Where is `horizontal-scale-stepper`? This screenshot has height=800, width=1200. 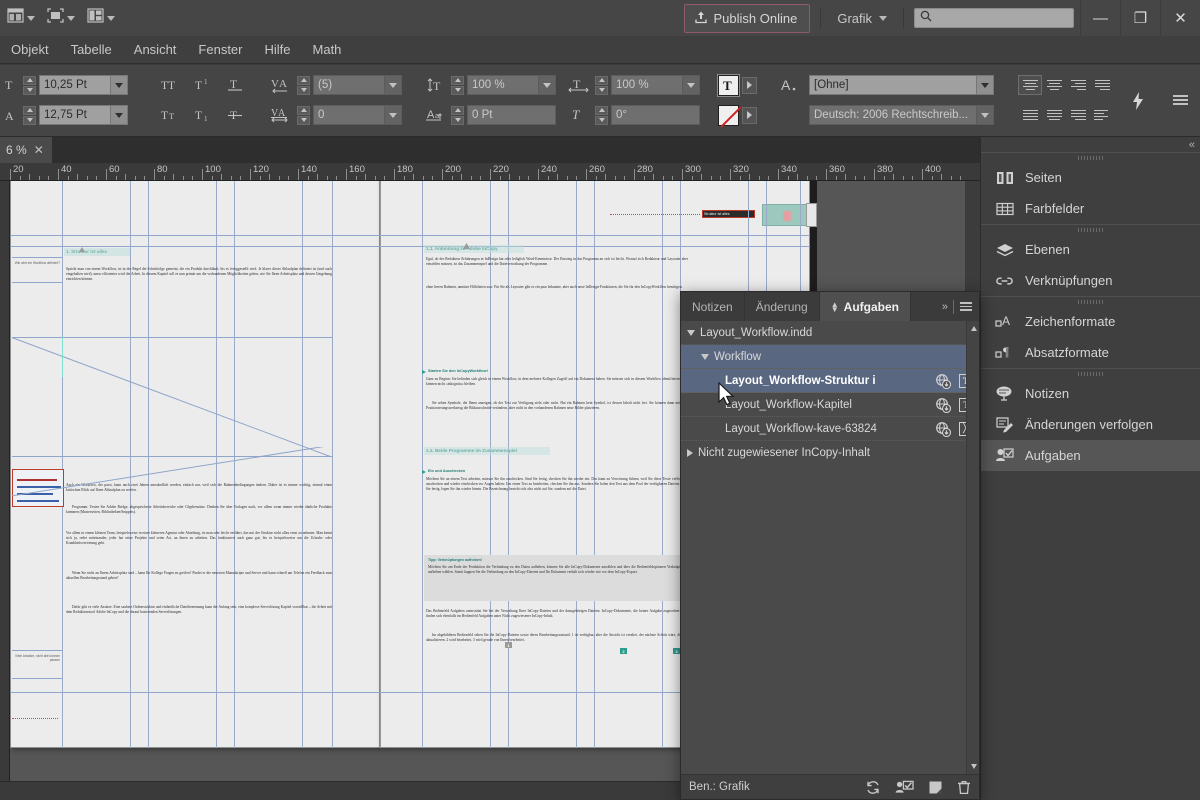 horizontal-scale-stepper is located at coordinates (601, 85).